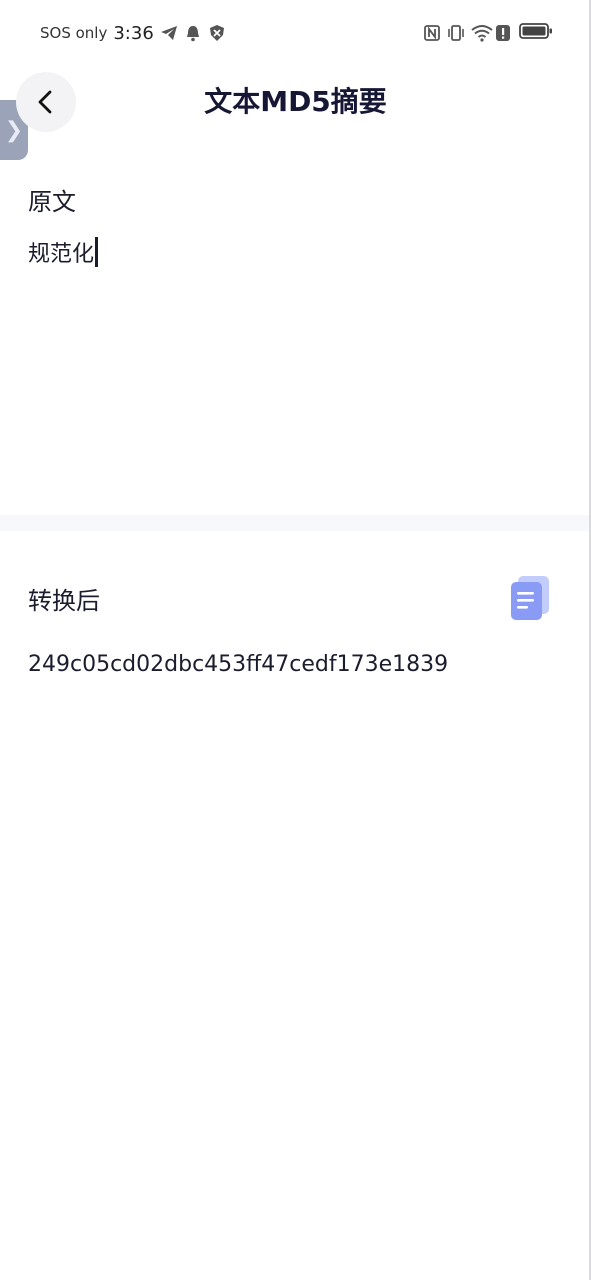 This screenshot has height=1280, width=591. I want to click on bell-icon, so click(193, 33).